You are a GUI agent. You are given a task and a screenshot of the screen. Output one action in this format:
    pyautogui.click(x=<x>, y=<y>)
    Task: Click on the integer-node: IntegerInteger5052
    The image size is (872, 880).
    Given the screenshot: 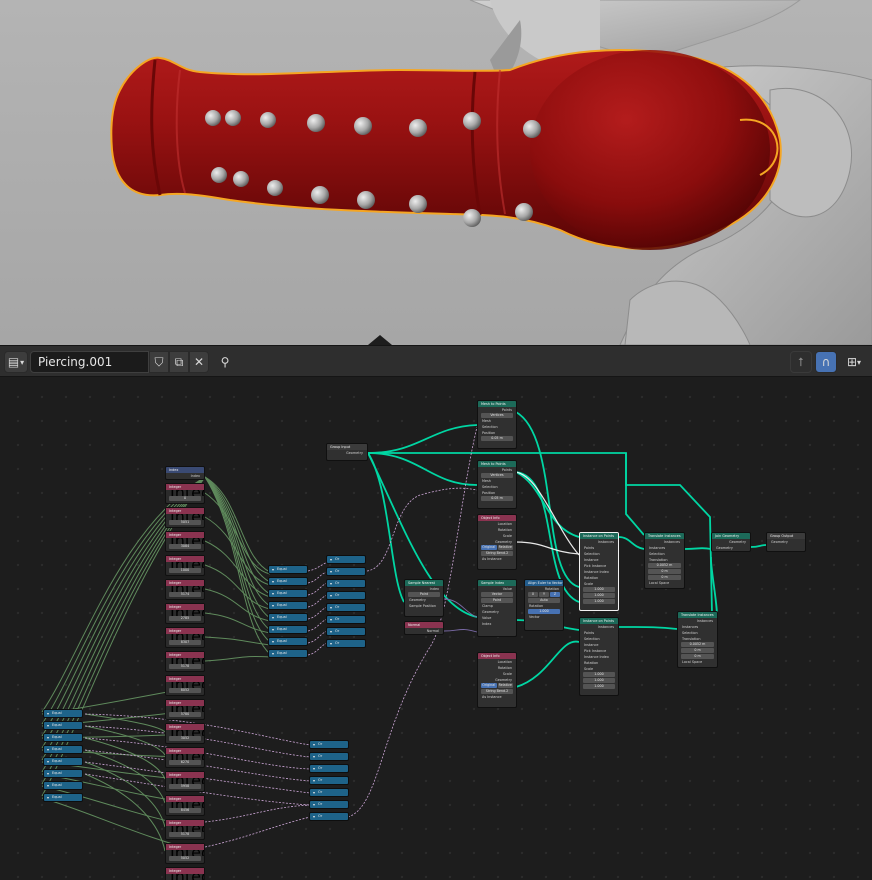 What is the action you would take?
    pyautogui.click(x=185, y=853)
    